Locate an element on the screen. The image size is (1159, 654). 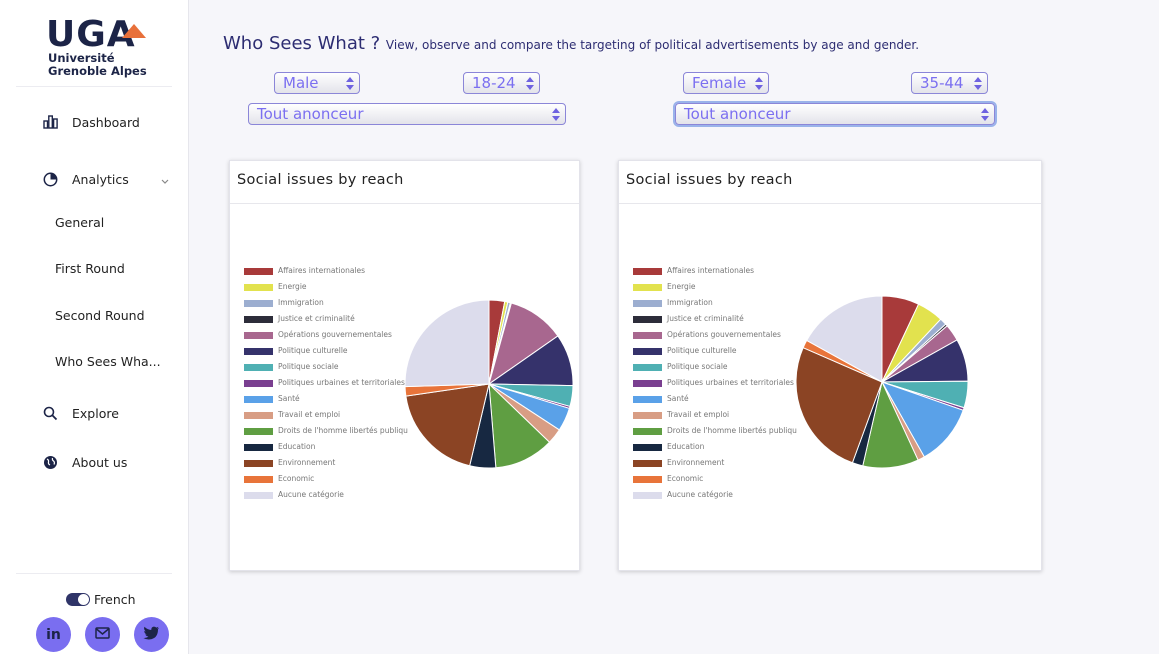
logo-line-1: Université is located at coordinates (81, 58).